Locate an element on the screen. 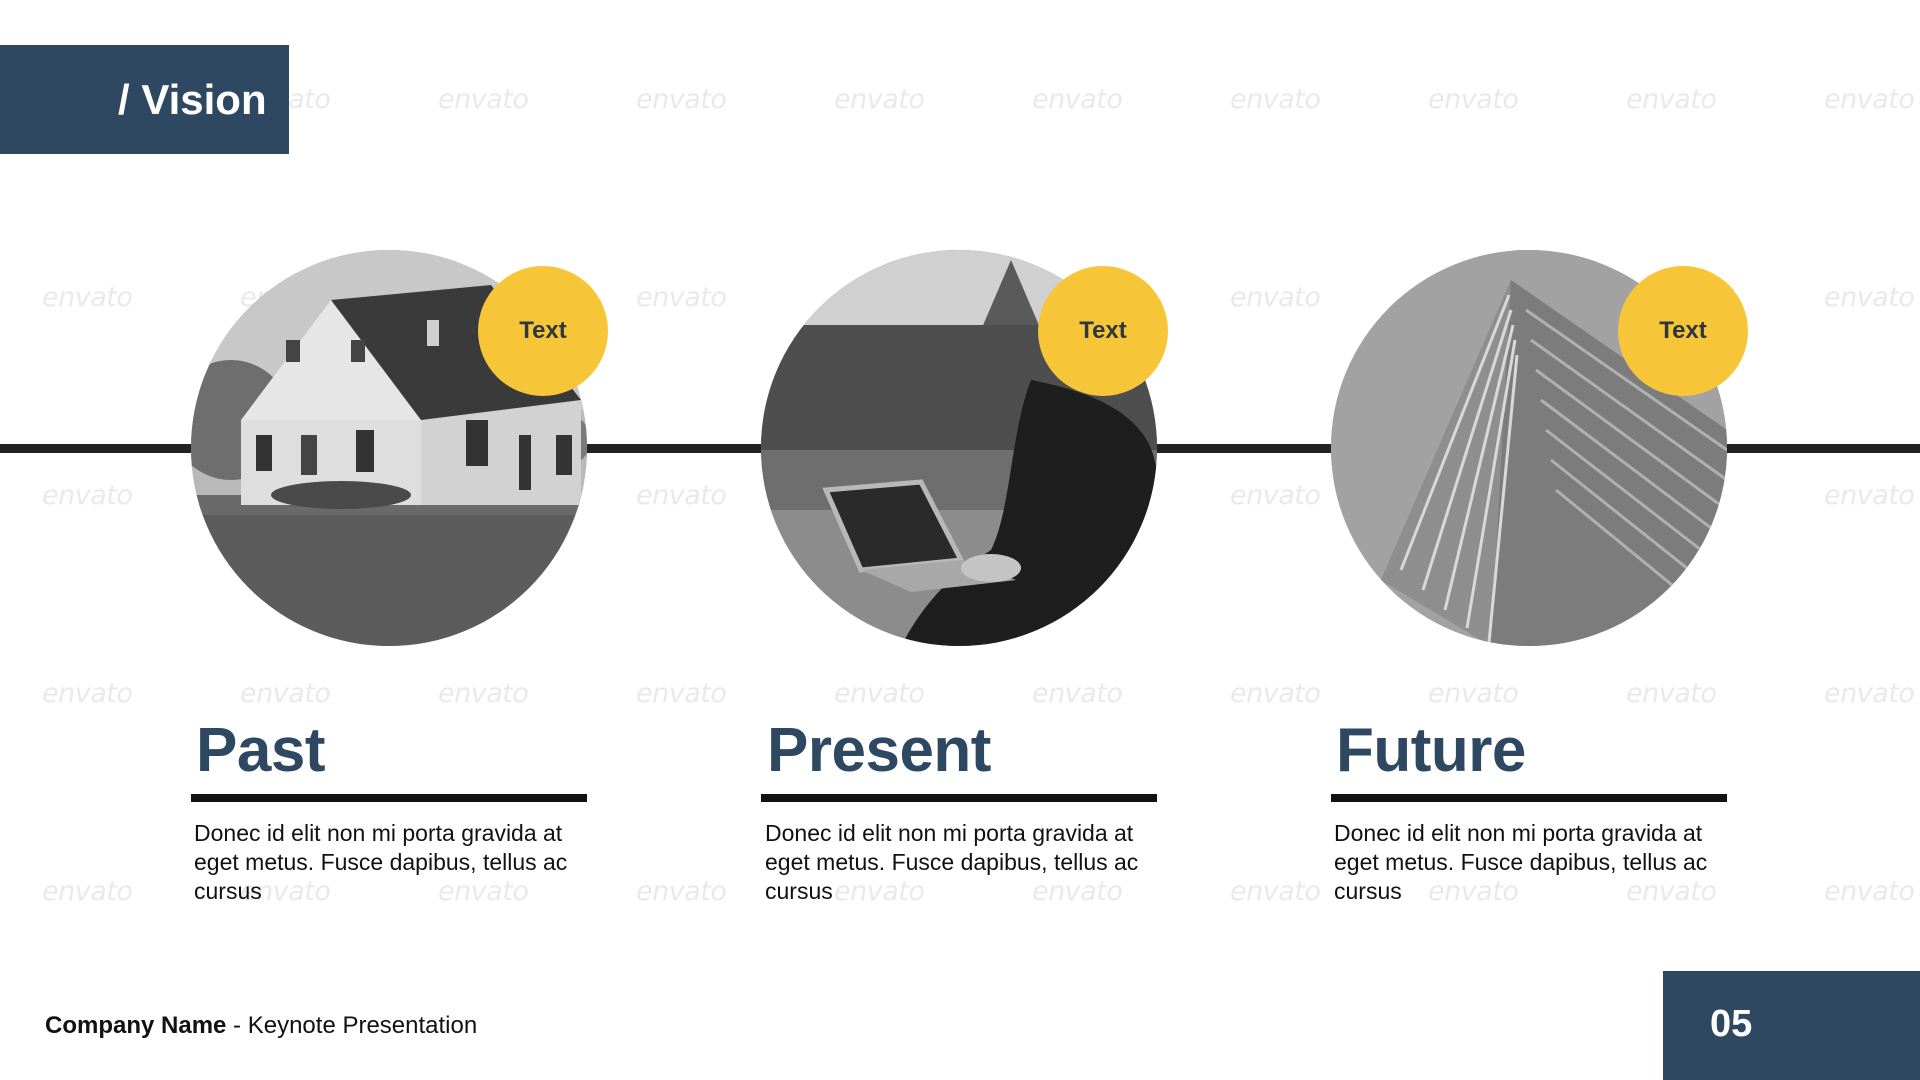  future-badge: Text is located at coordinates (1683, 331).